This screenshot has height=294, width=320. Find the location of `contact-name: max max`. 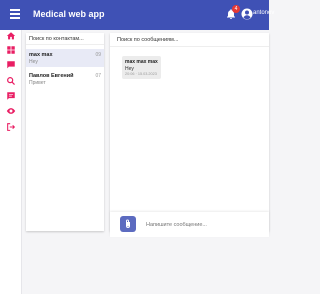

contact-name: max max is located at coordinates (41, 55).